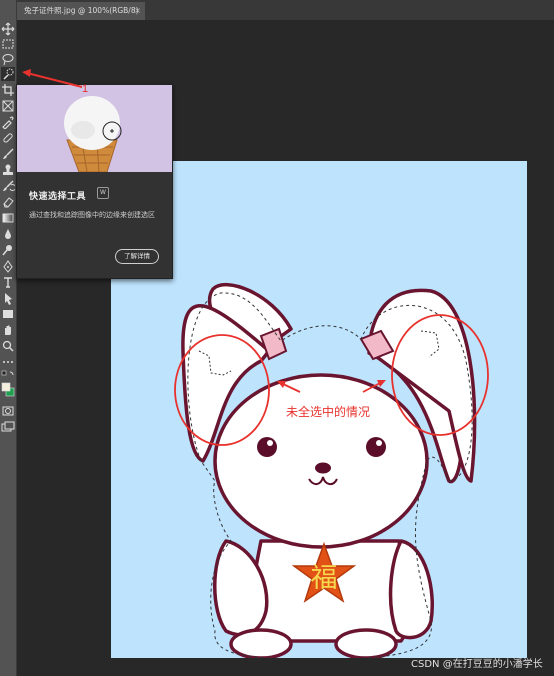 This screenshot has height=676, width=554. What do you see at coordinates (85, 89) in the screenshot?
I see `step-number: 1` at bounding box center [85, 89].